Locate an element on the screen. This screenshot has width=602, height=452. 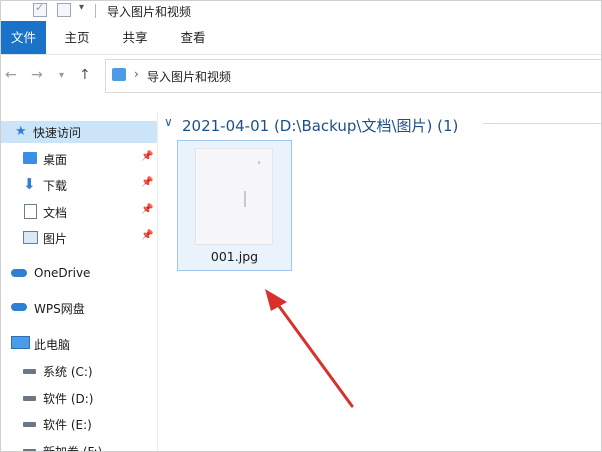
arrow-shaft is located at coordinates (314, 354).